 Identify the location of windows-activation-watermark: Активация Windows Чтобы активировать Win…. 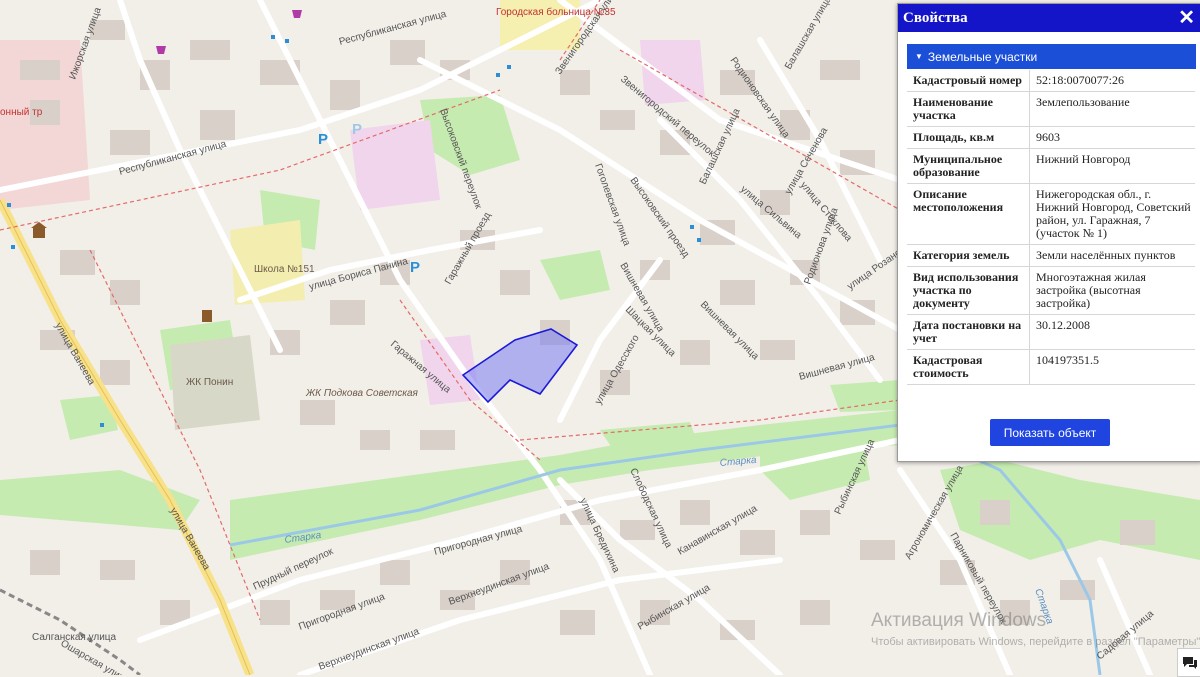
(1035, 629).